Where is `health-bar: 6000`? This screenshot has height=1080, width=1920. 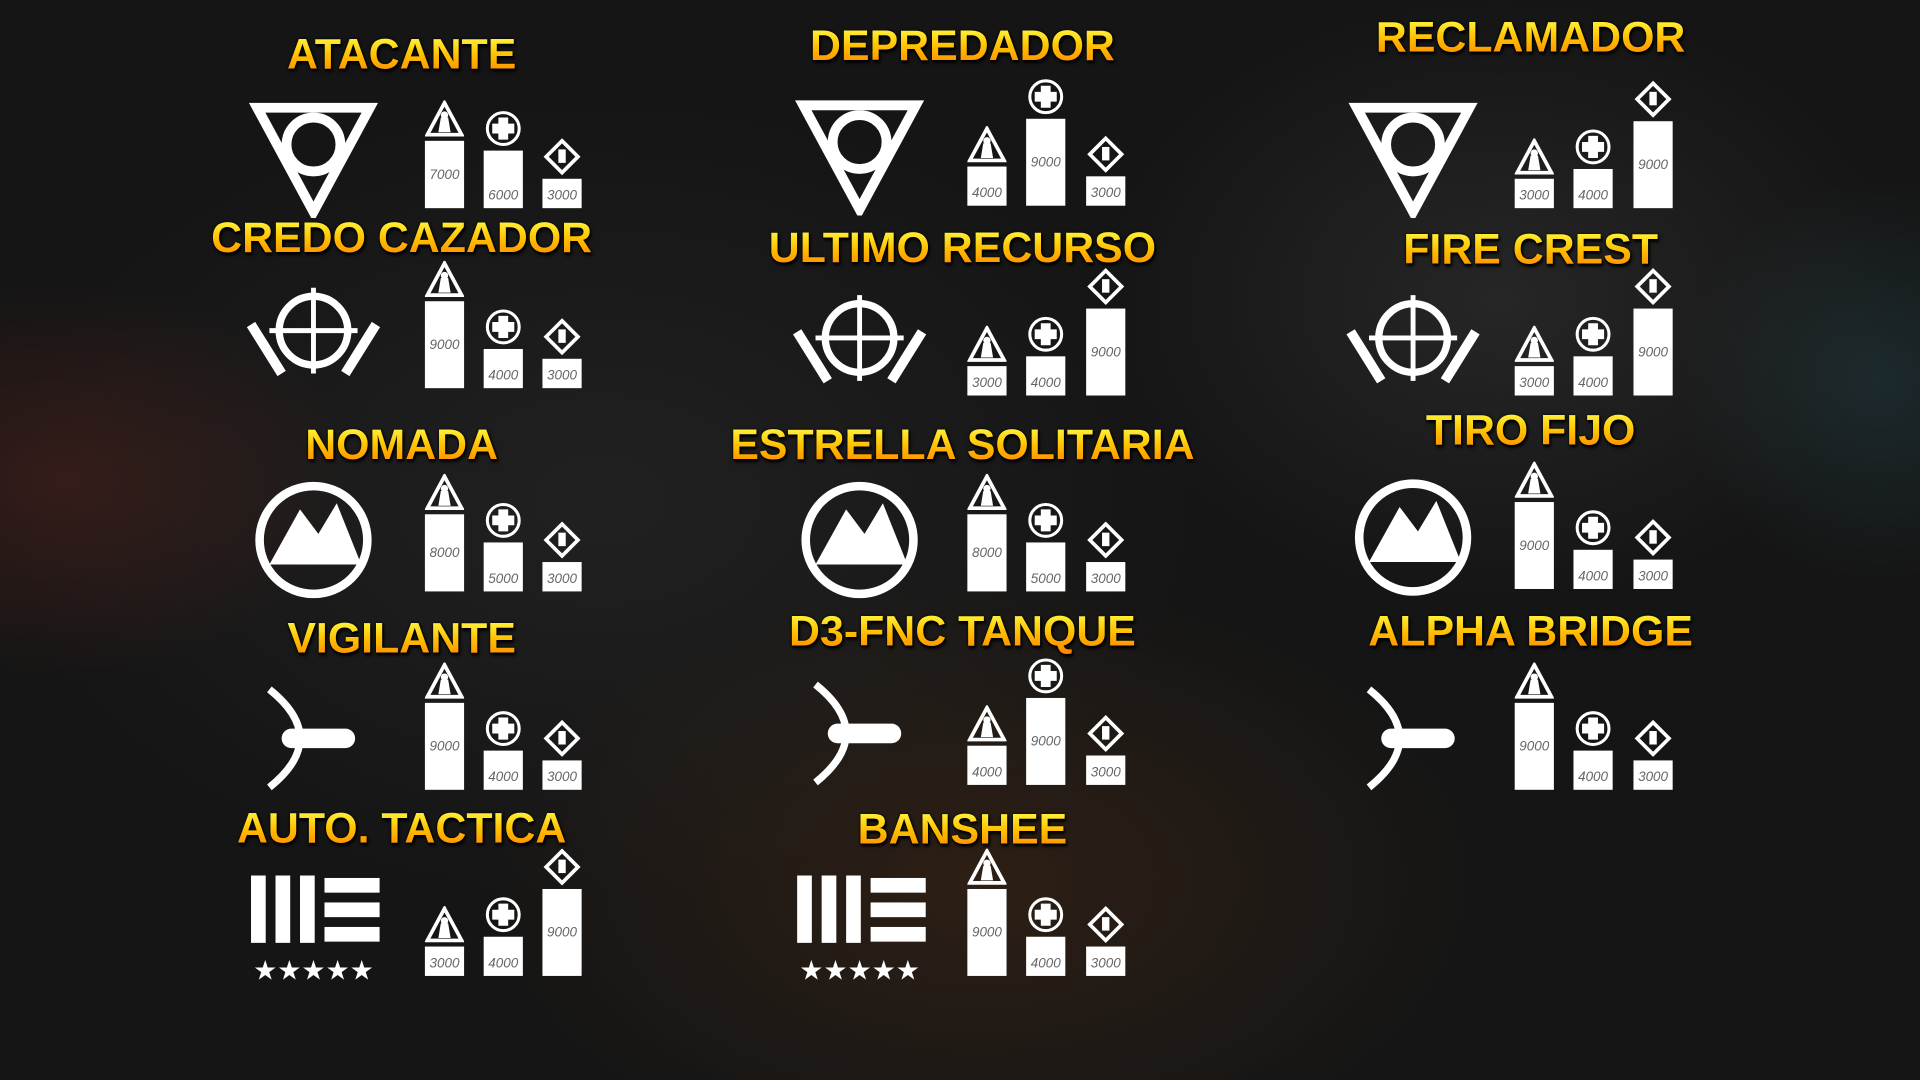 health-bar: 6000 is located at coordinates (503, 179).